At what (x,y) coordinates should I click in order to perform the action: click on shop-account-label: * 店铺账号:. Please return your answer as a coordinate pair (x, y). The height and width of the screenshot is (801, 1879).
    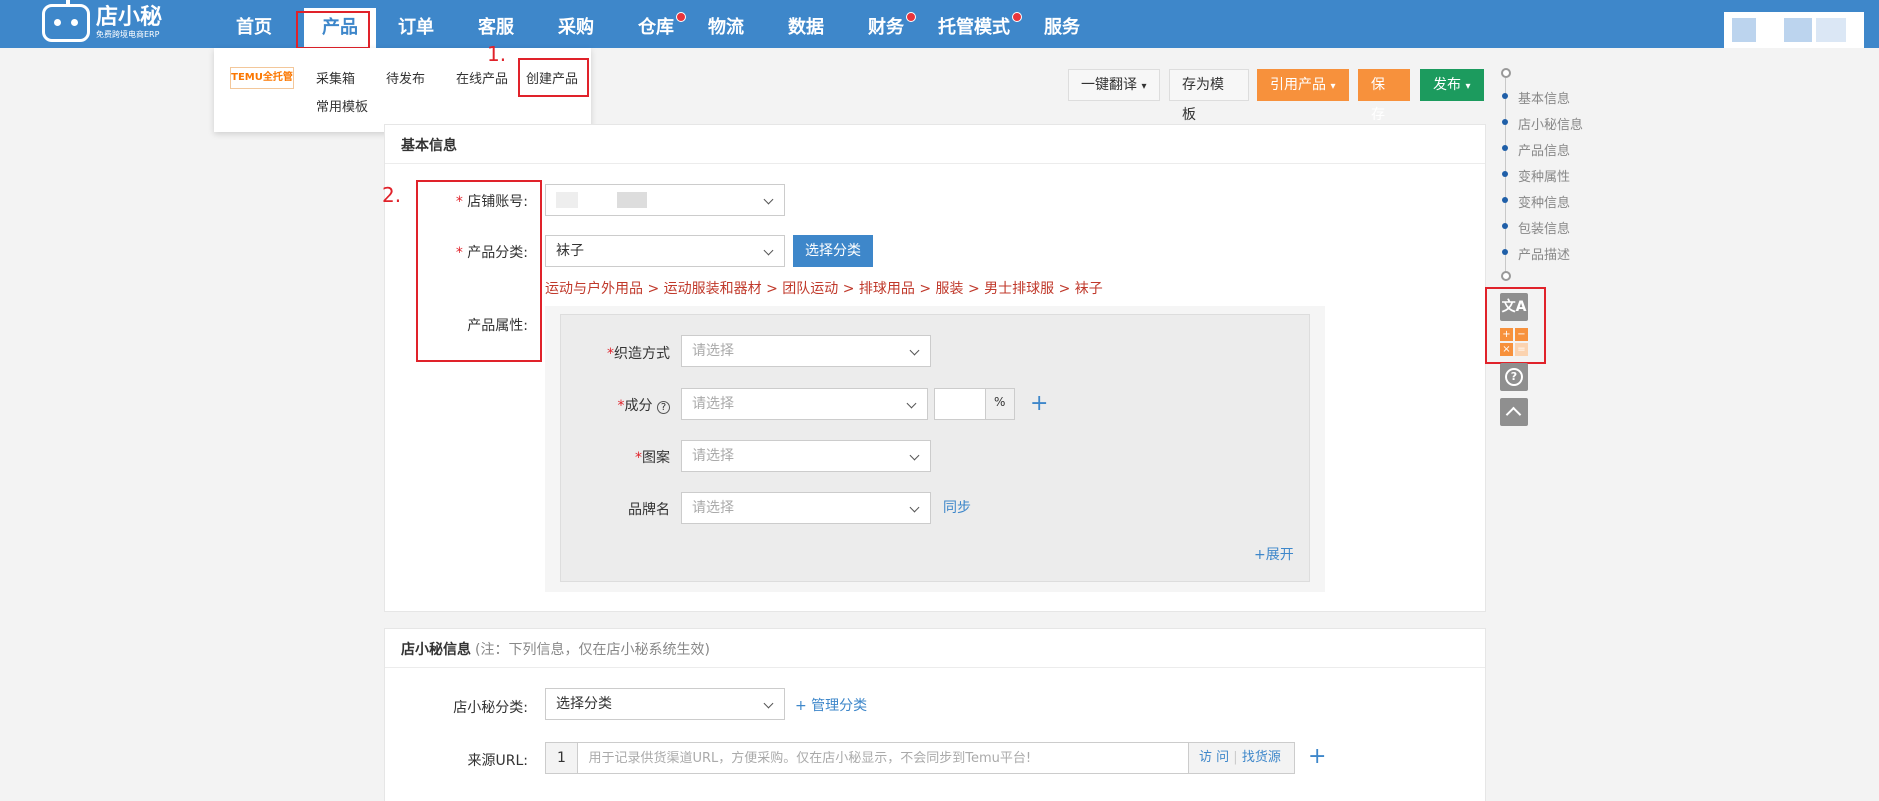
    Looking at the image, I should click on (491, 202).